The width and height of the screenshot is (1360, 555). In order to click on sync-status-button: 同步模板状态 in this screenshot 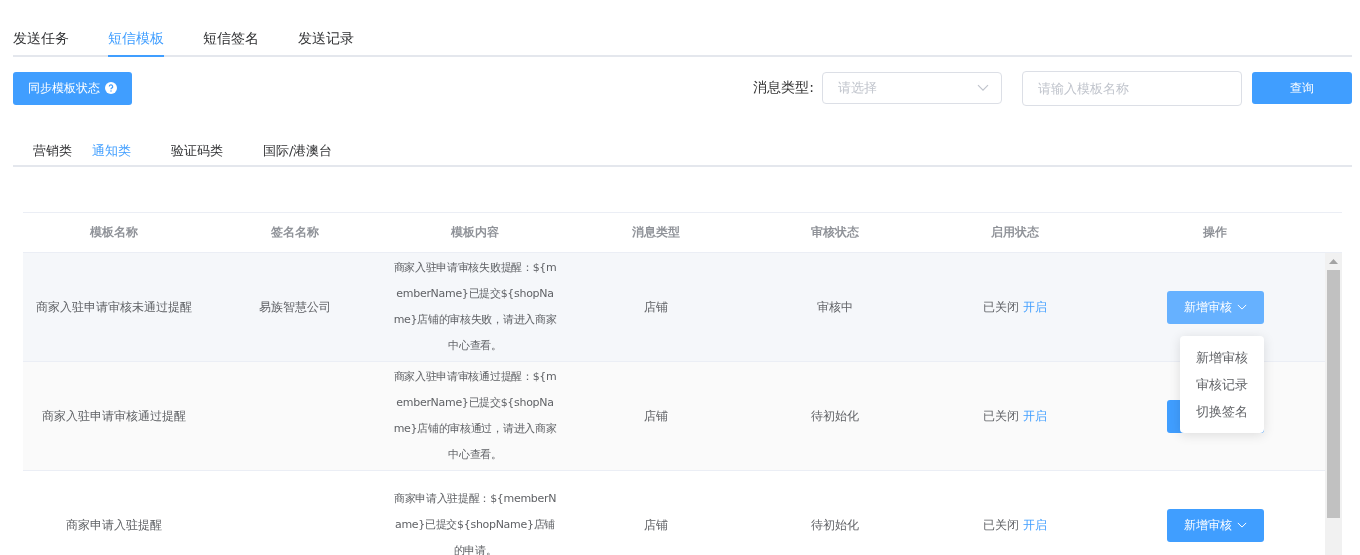, I will do `click(72, 88)`.